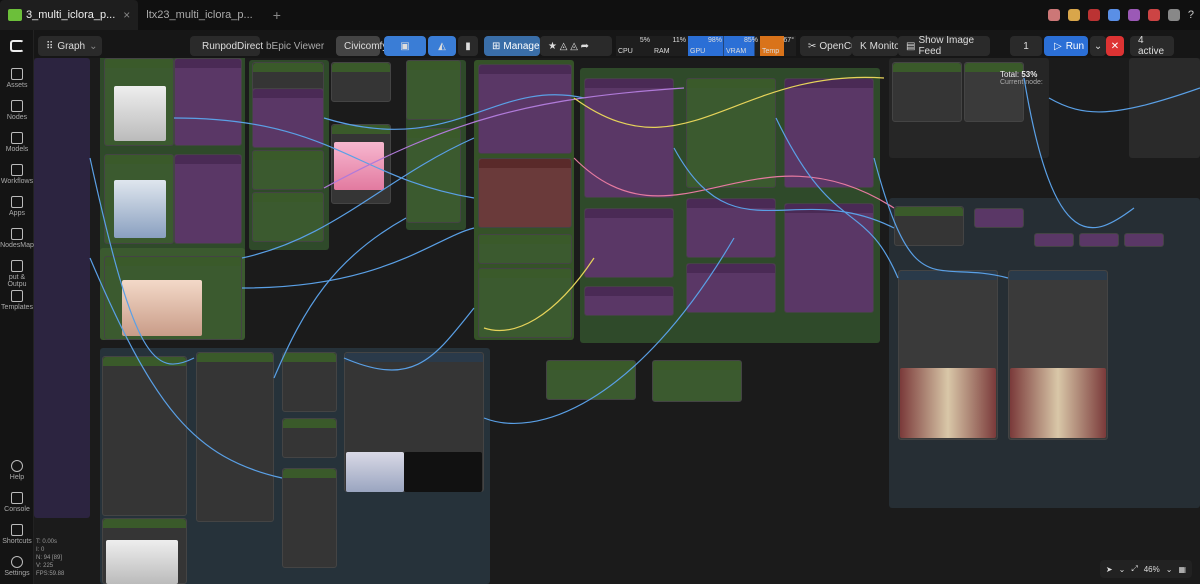 The image size is (1200, 584). I want to click on manager-tools: ★ ◬ ◬ ➦, so click(576, 46).